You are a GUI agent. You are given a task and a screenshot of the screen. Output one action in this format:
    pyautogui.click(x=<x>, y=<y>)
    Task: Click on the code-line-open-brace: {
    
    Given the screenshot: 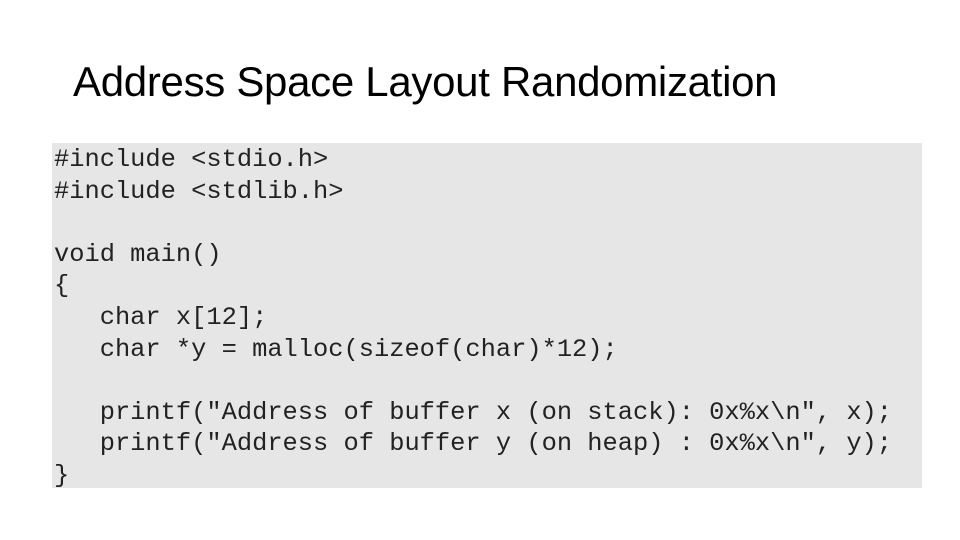 What is the action you would take?
    pyautogui.click(x=62, y=286)
    